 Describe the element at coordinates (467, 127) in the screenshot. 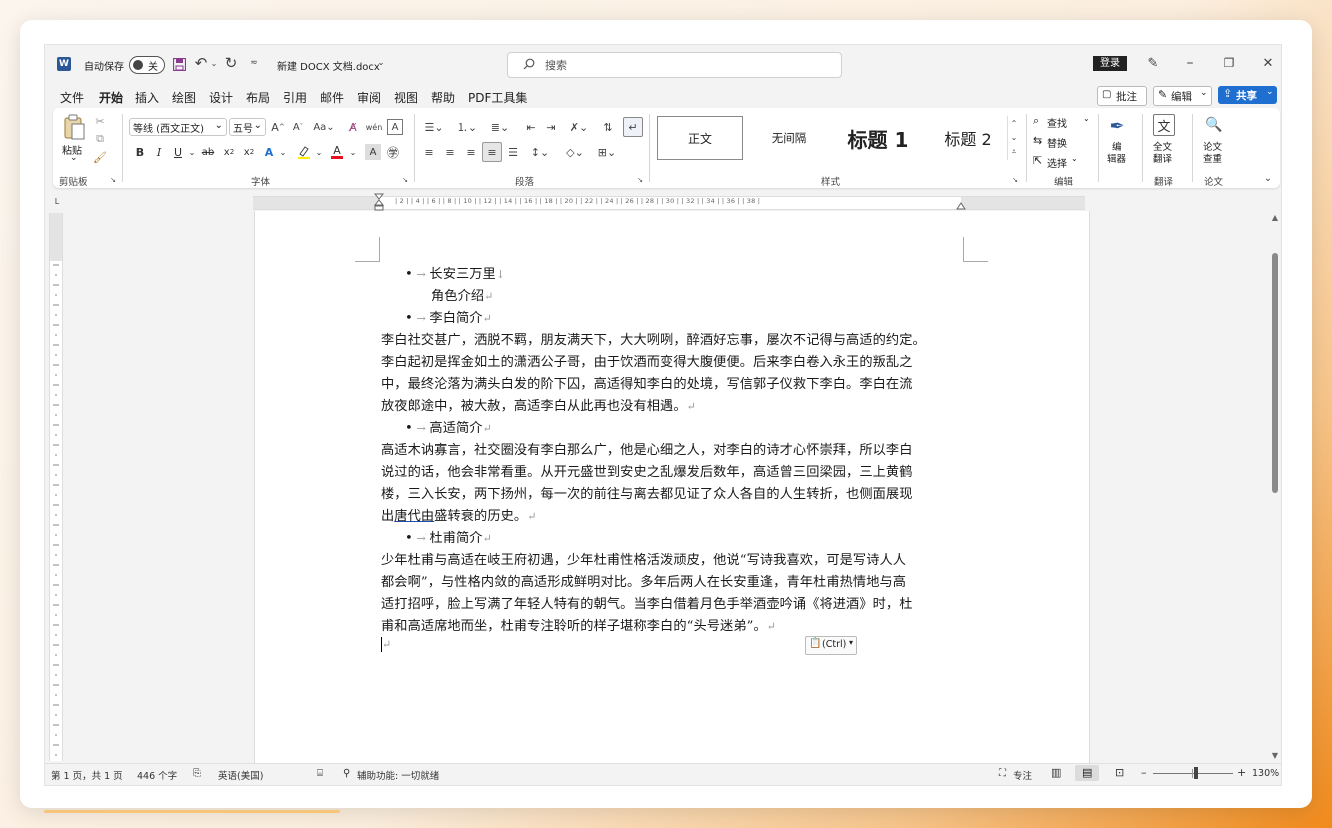

I see `numbering-icon: ⒈⌄` at that location.